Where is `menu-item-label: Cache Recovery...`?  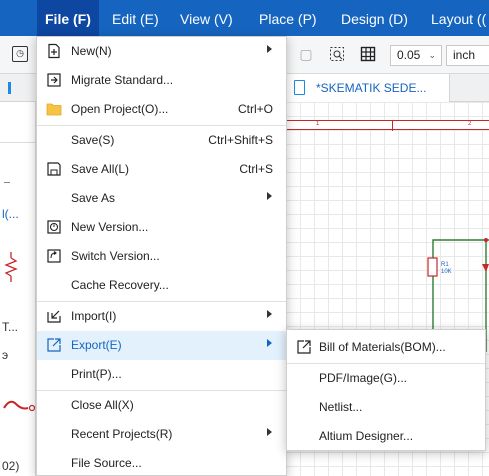 menu-item-label: Cache Recovery... is located at coordinates (120, 285).